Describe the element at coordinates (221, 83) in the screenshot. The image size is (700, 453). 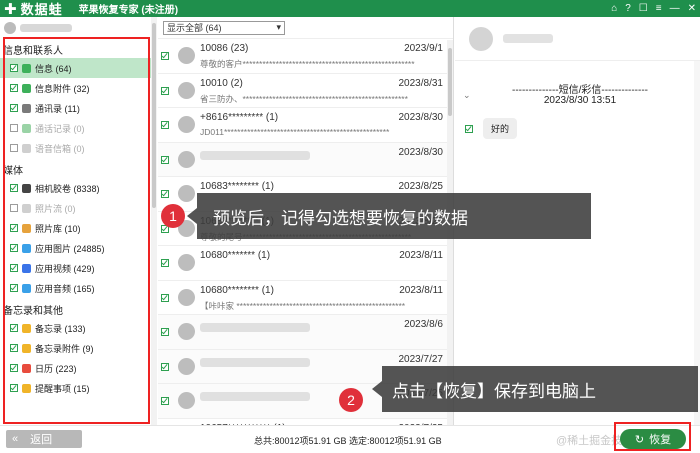
I see `message-sender: 10010 (2)` at that location.